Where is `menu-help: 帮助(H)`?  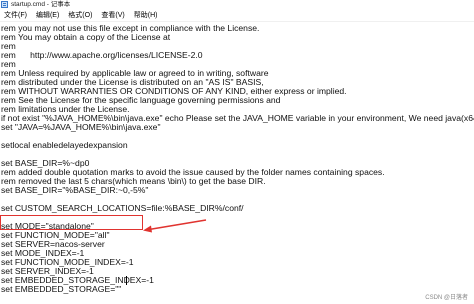 menu-help: 帮助(H) is located at coordinates (146, 15).